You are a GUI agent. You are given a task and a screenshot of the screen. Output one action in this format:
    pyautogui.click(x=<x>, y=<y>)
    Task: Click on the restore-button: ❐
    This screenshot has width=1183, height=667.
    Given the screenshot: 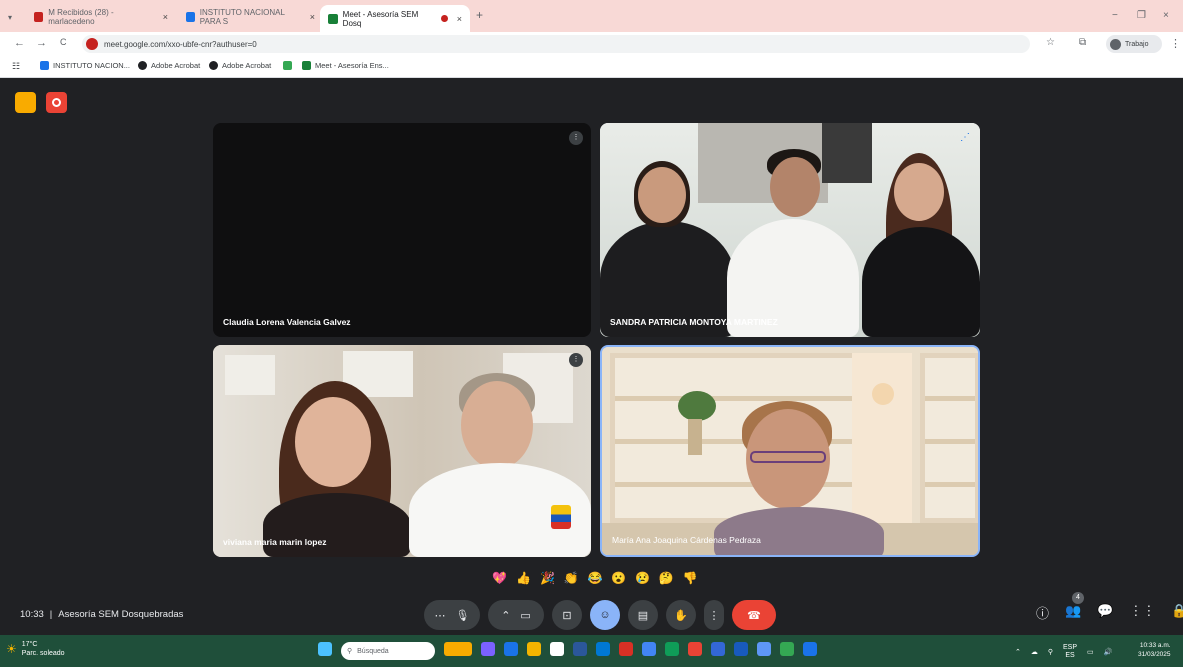 What is the action you would take?
    pyautogui.click(x=1141, y=15)
    